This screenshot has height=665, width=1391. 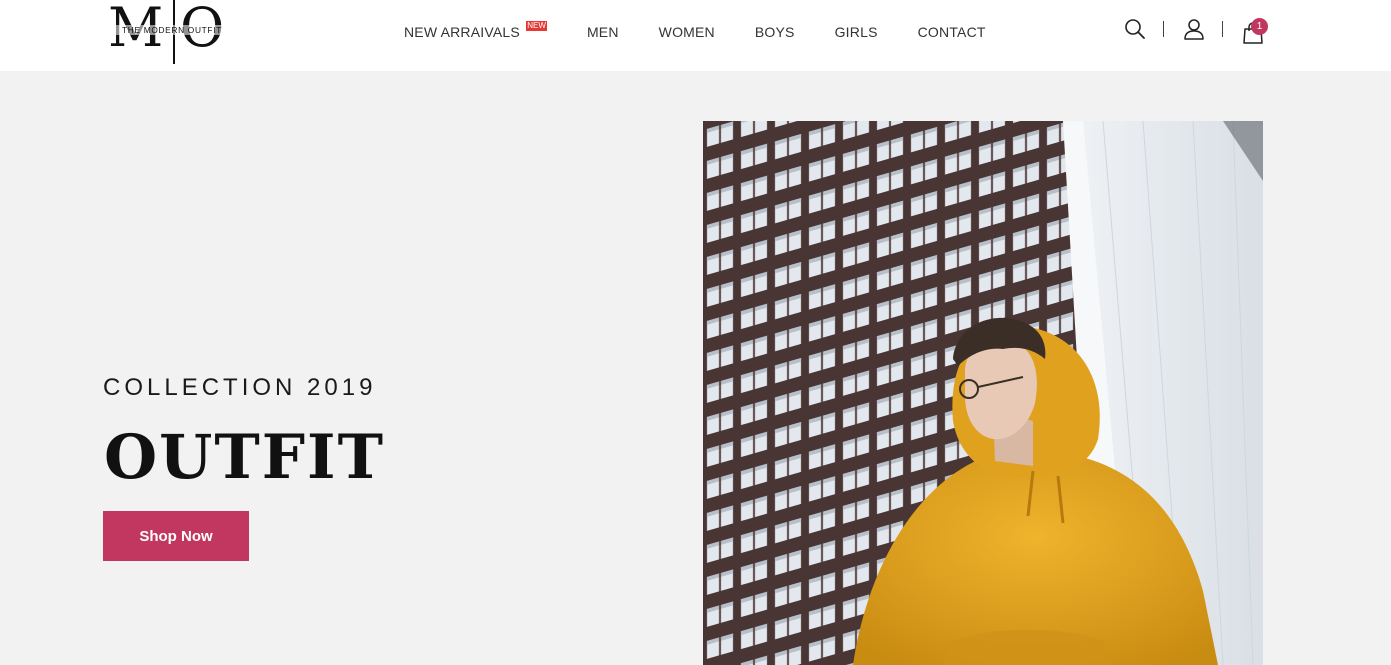 I want to click on logo-tagline: THE MODERN OUTFIT, so click(x=172, y=30).